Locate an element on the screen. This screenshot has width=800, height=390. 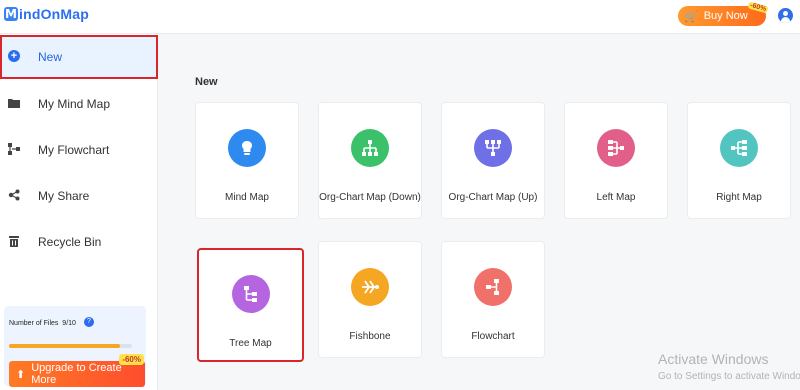
template-label: Right Map is located at coordinates (739, 197).